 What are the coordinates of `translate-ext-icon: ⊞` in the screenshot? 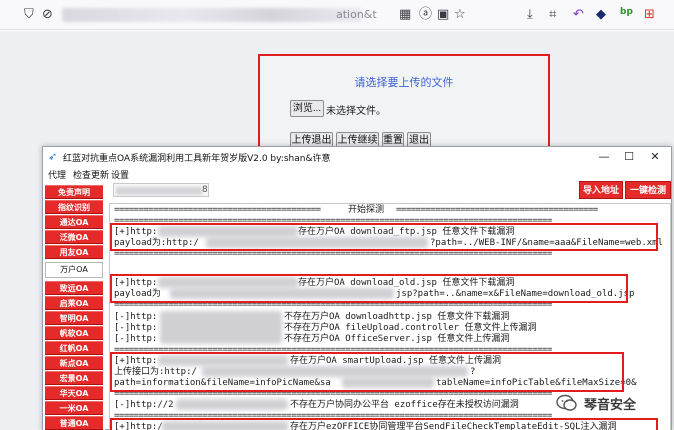 It's located at (649, 15).